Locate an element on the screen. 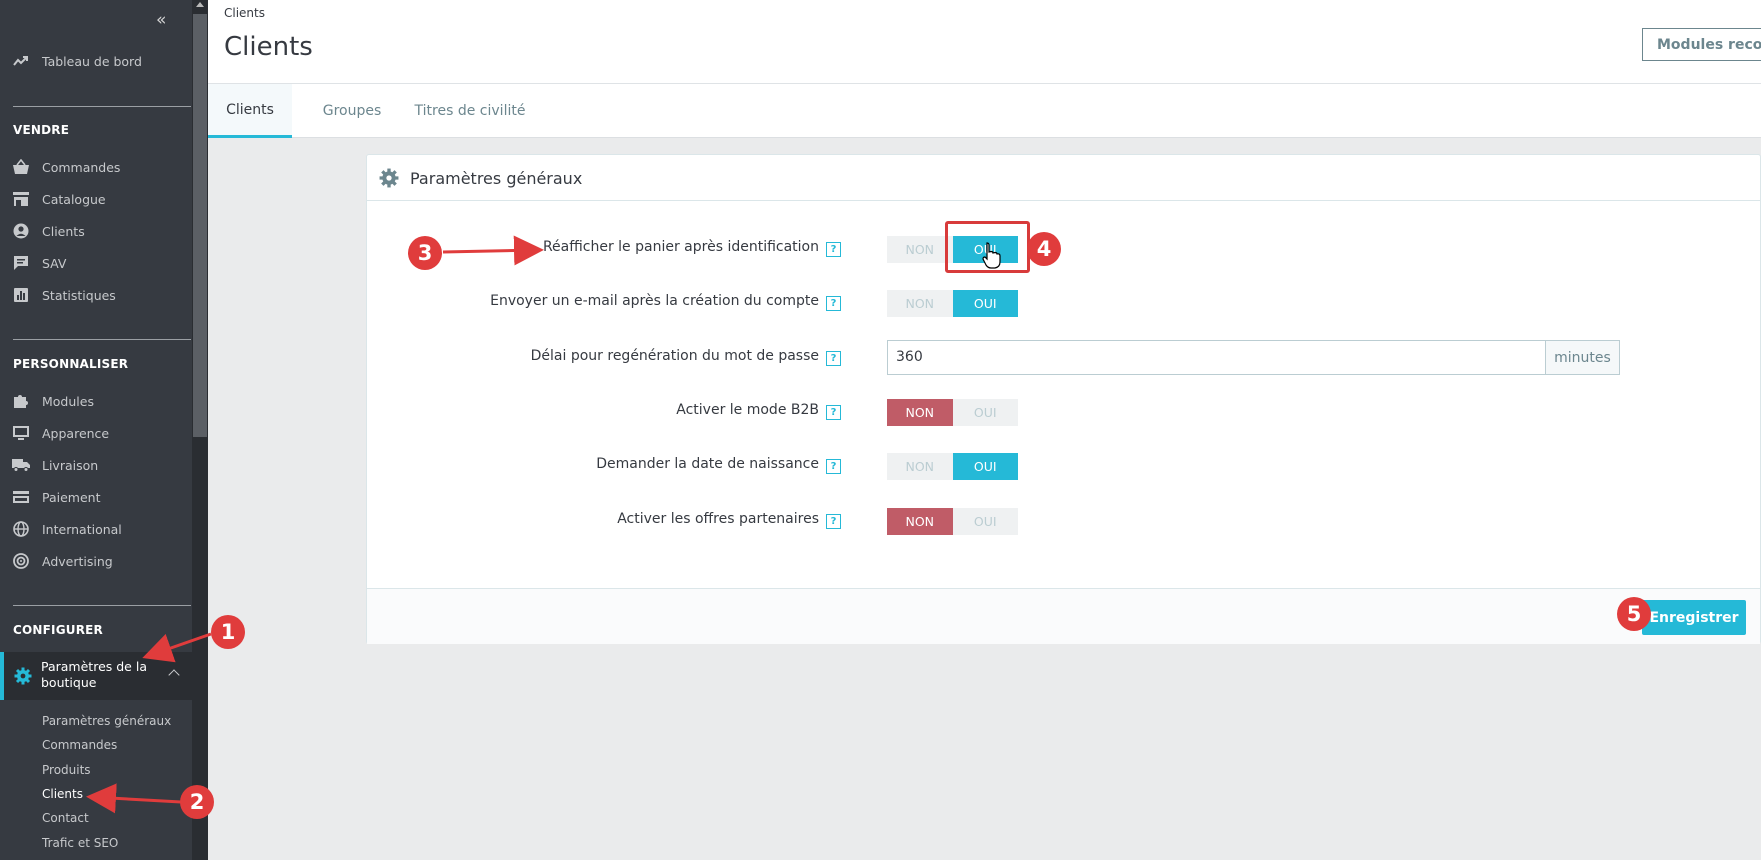 This screenshot has width=1761, height=860. basket-icon is located at coordinates (21, 167).